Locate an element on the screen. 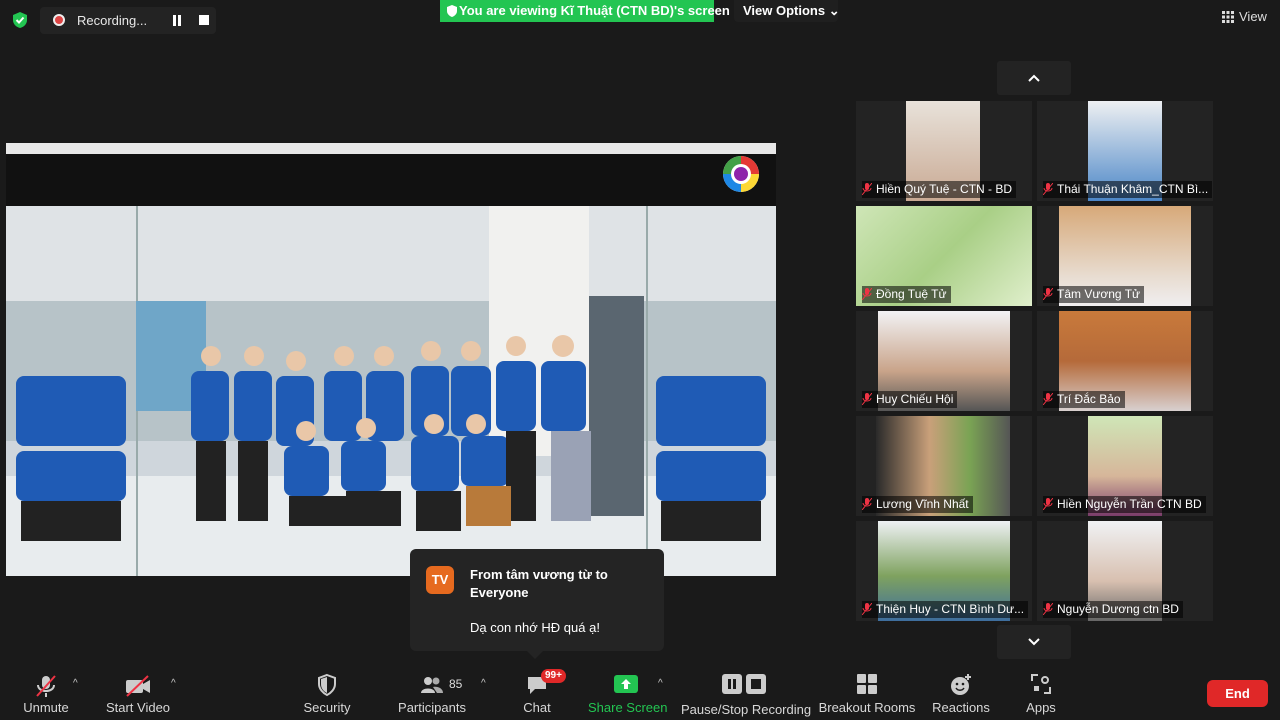 The image size is (1280, 720). reactions-button: Reactions is located at coordinates (961, 695).